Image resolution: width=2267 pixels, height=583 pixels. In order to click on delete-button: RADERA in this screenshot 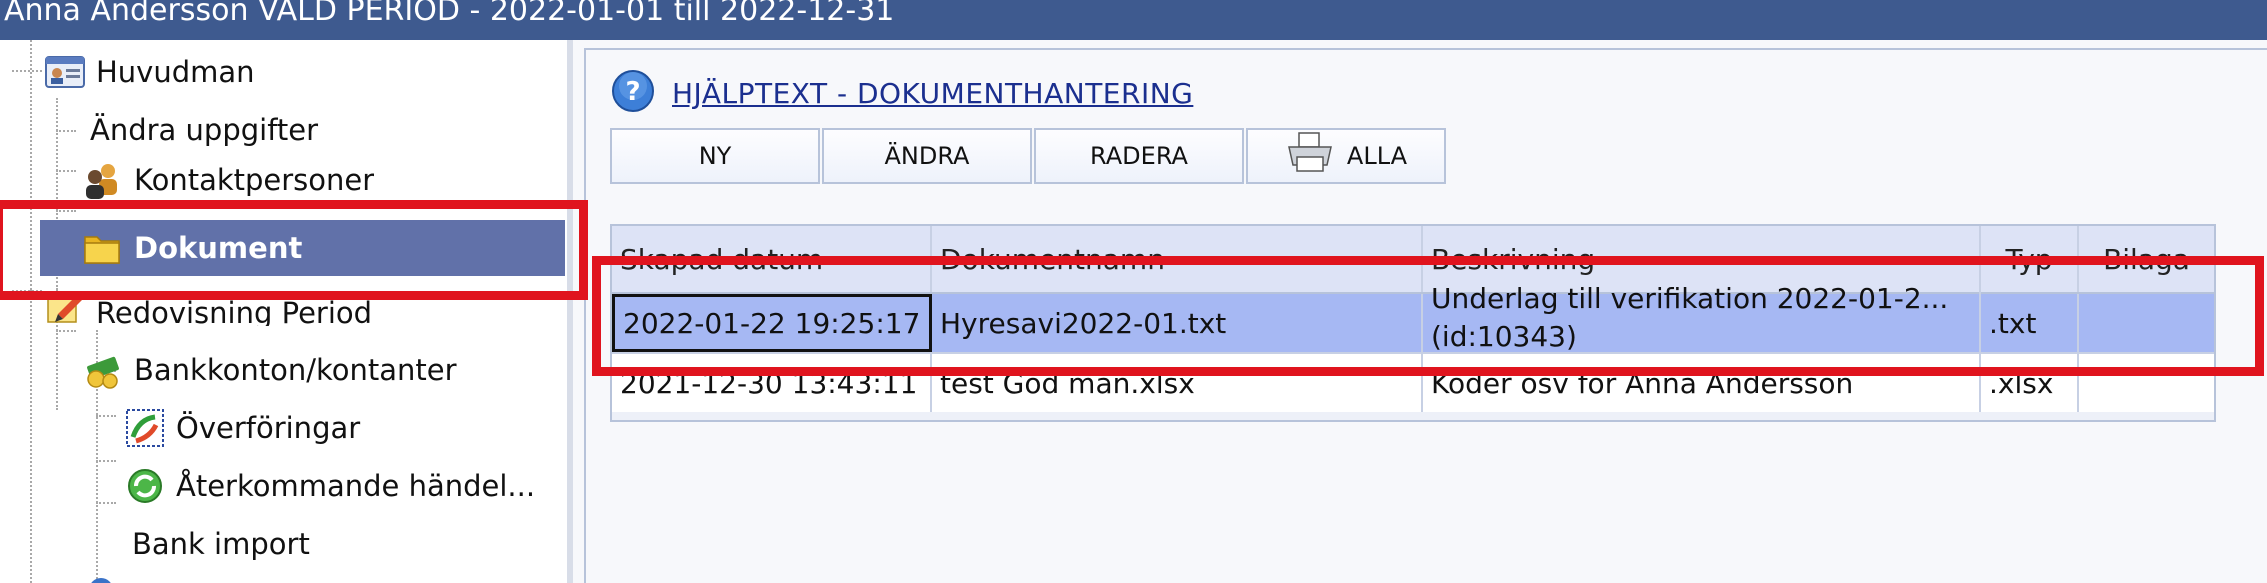, I will do `click(1139, 156)`.